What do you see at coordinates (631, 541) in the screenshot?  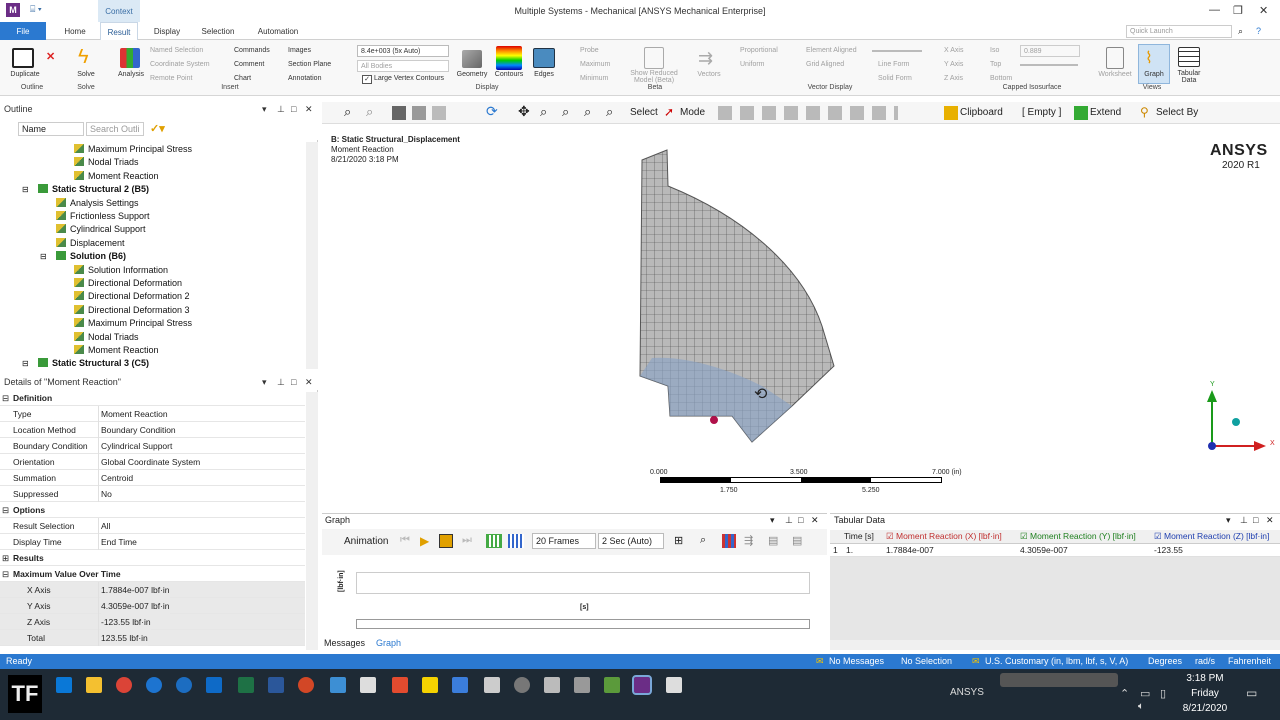 I see `duration-select: 2 Sec (Auto)` at bounding box center [631, 541].